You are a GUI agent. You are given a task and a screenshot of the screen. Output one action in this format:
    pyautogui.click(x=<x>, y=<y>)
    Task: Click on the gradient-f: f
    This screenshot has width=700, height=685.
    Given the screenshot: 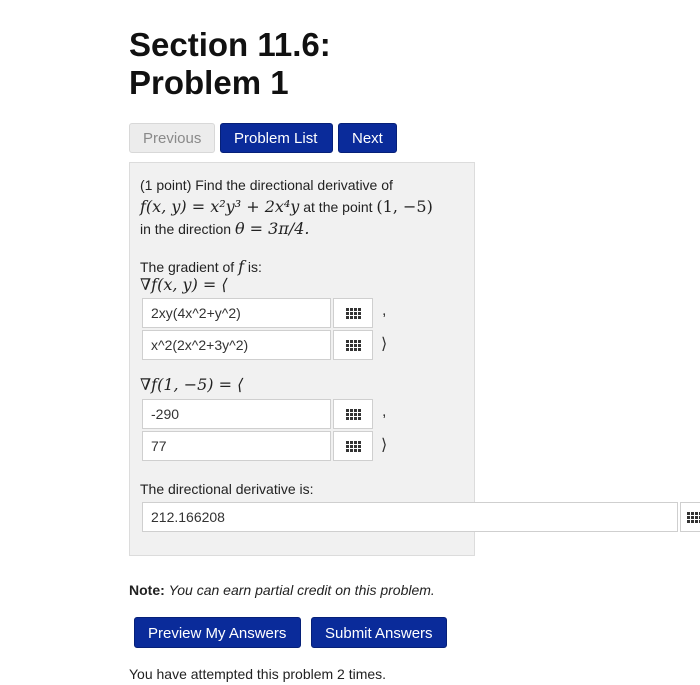 What is the action you would take?
    pyautogui.click(x=241, y=266)
    